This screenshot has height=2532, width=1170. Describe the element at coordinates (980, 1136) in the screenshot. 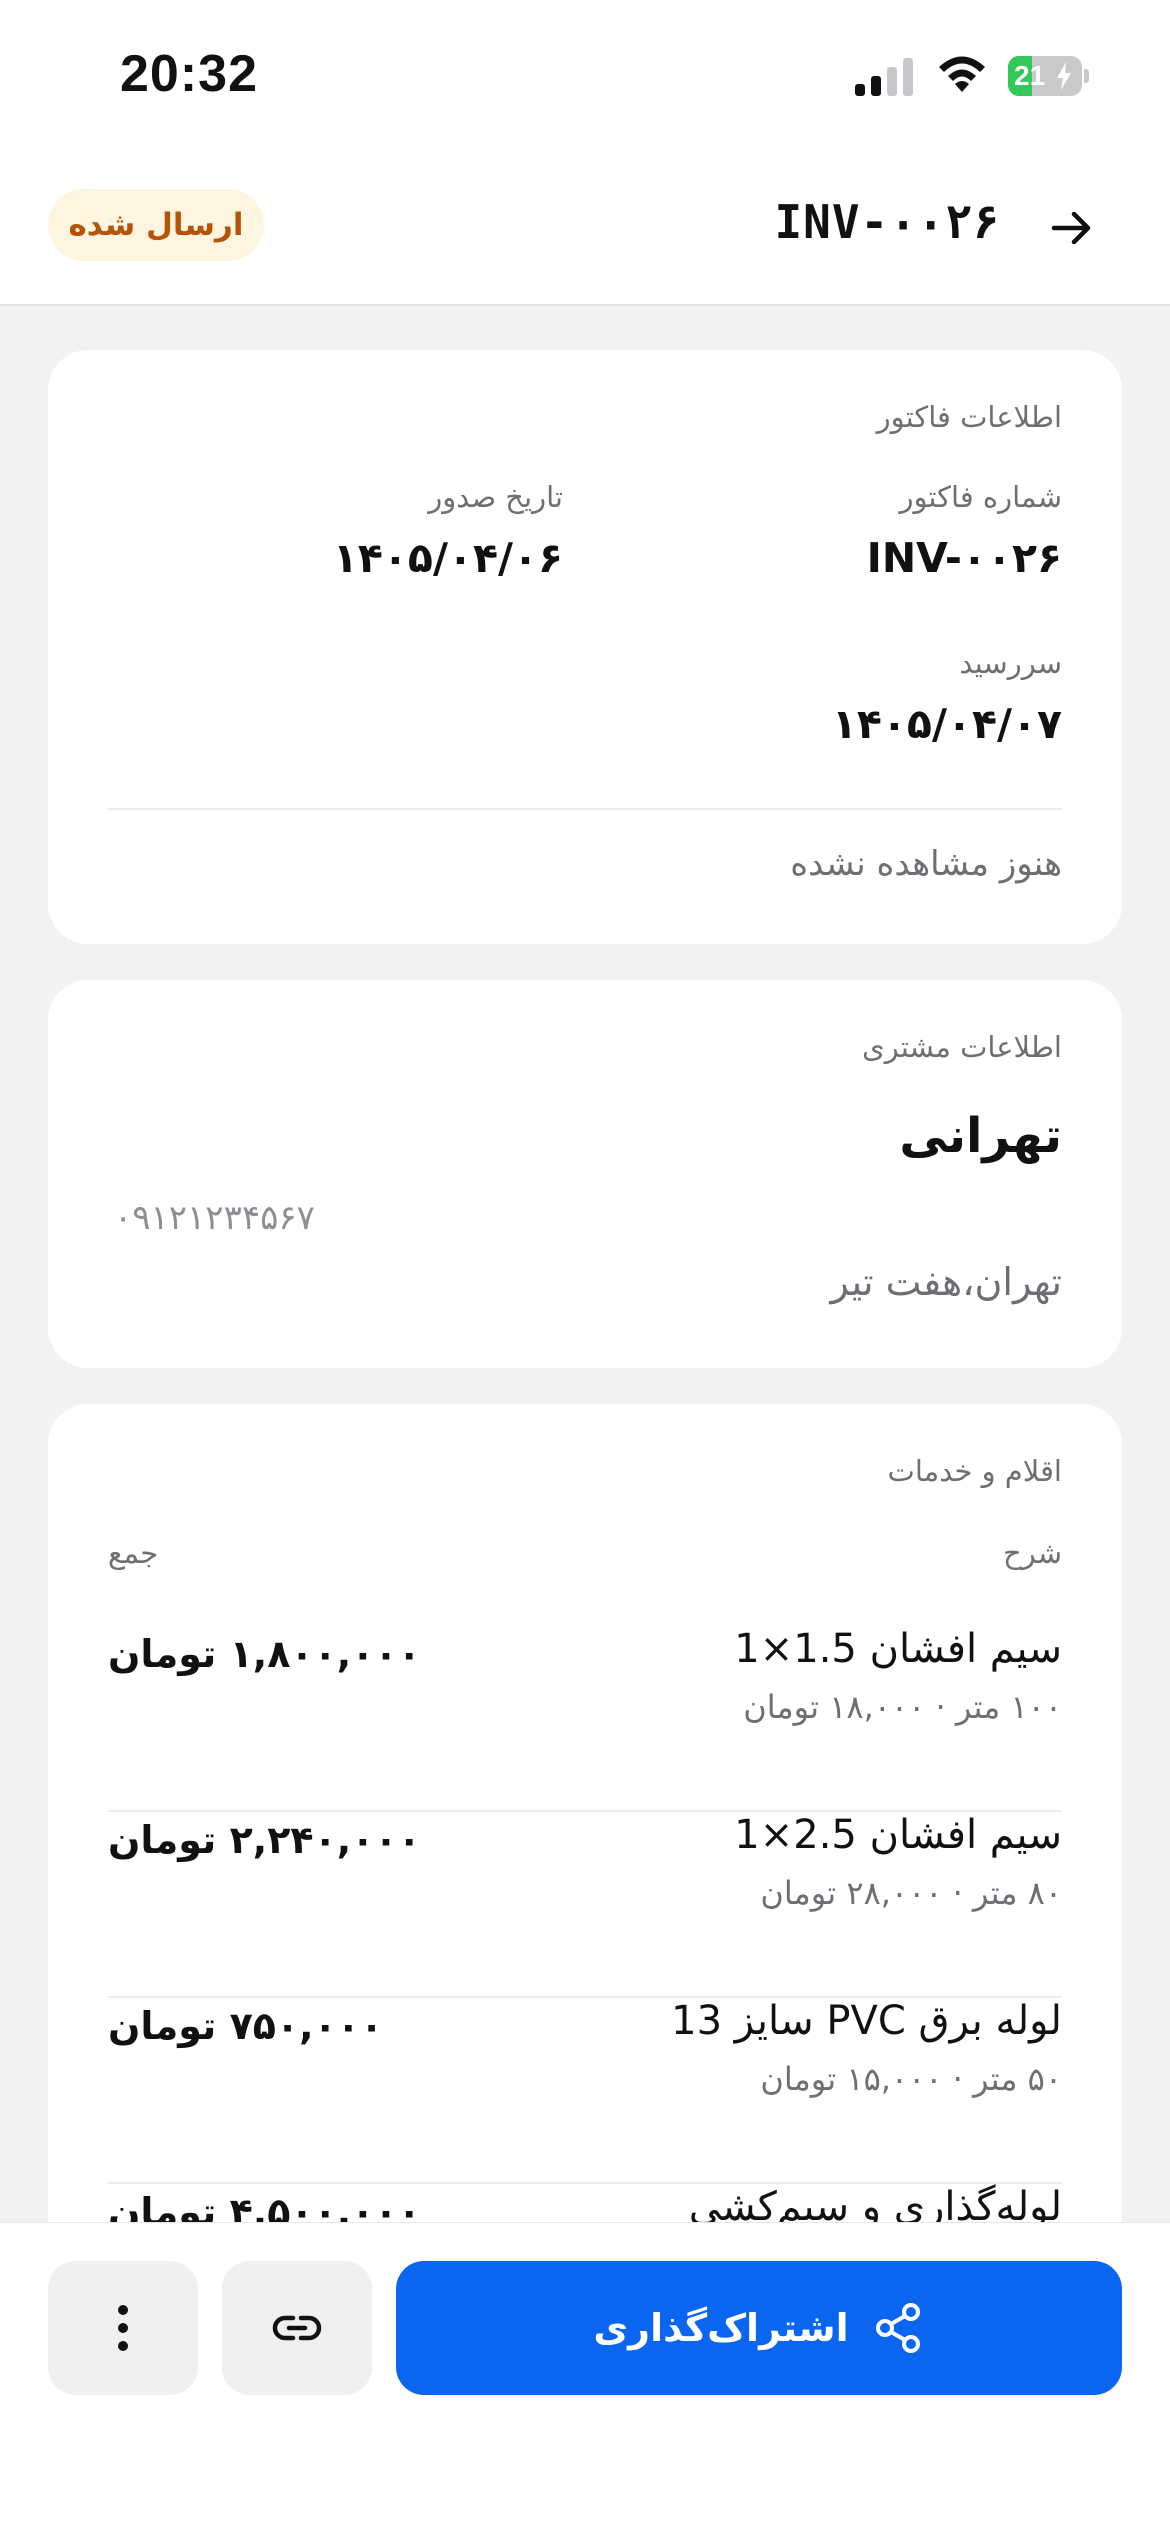

I see `customer-name: تهرانی` at that location.